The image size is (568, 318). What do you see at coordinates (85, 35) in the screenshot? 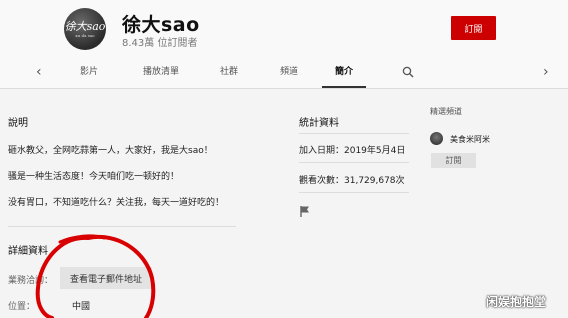
I see `avatar-logo-subtext: xu da sao` at bounding box center [85, 35].